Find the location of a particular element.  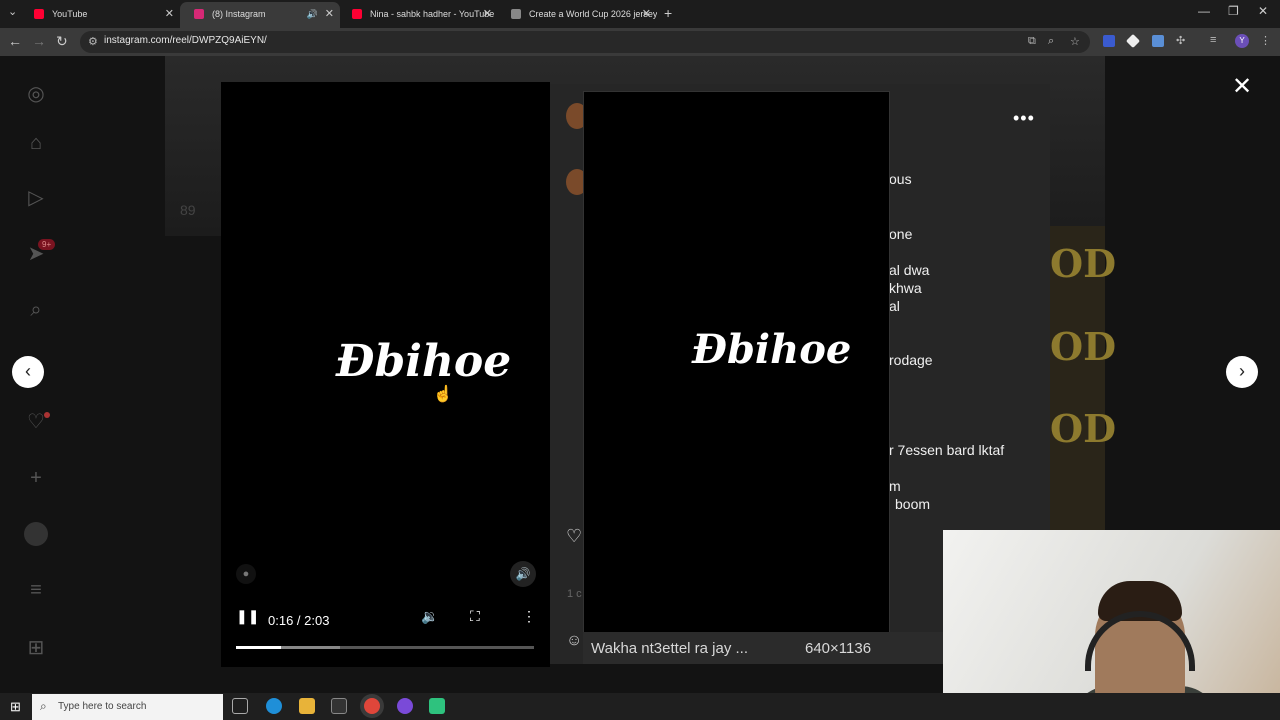

extension-icon is located at coordinates (1158, 41).